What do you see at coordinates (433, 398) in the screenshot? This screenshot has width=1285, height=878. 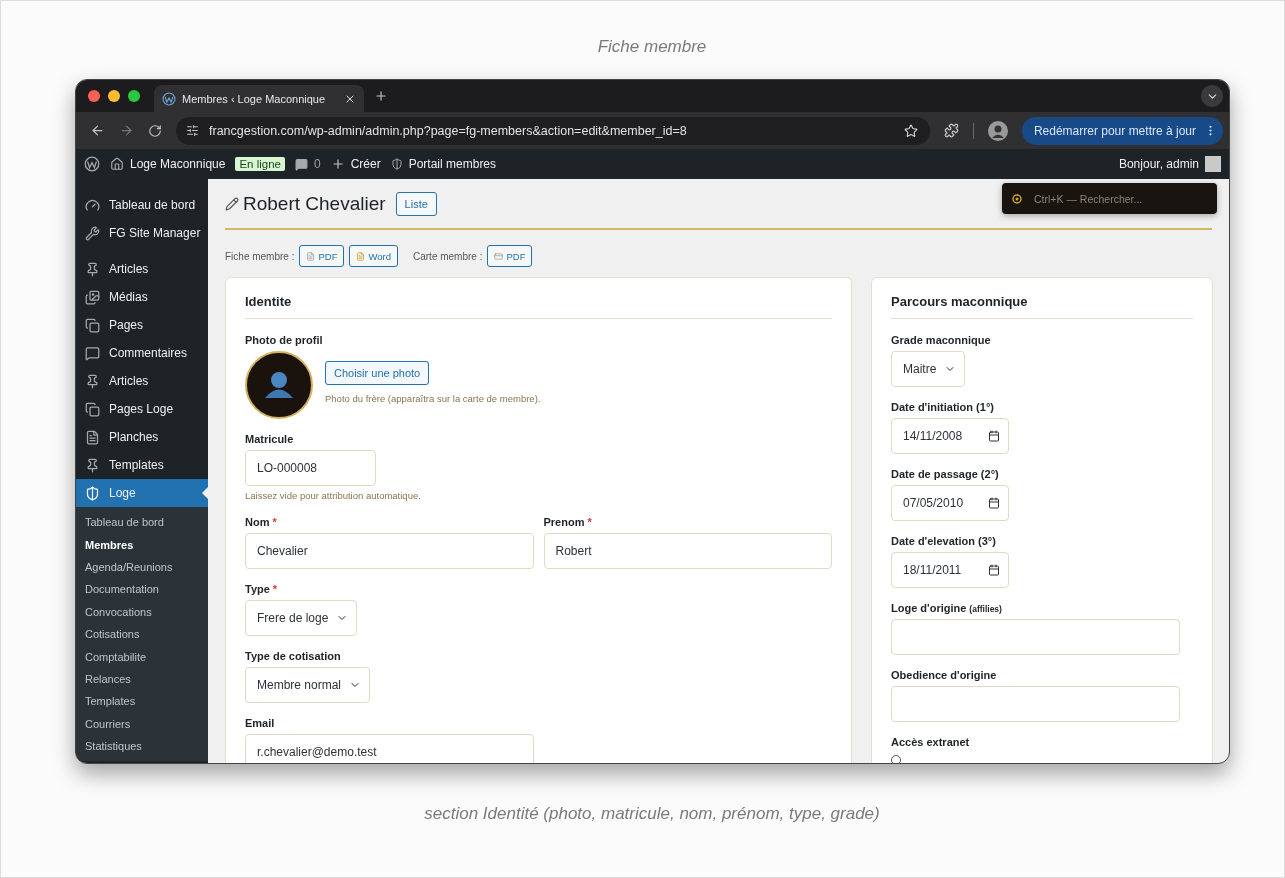 I see `field-hint: Photo du frère (apparaîtra sur la carte de membre).` at bounding box center [433, 398].